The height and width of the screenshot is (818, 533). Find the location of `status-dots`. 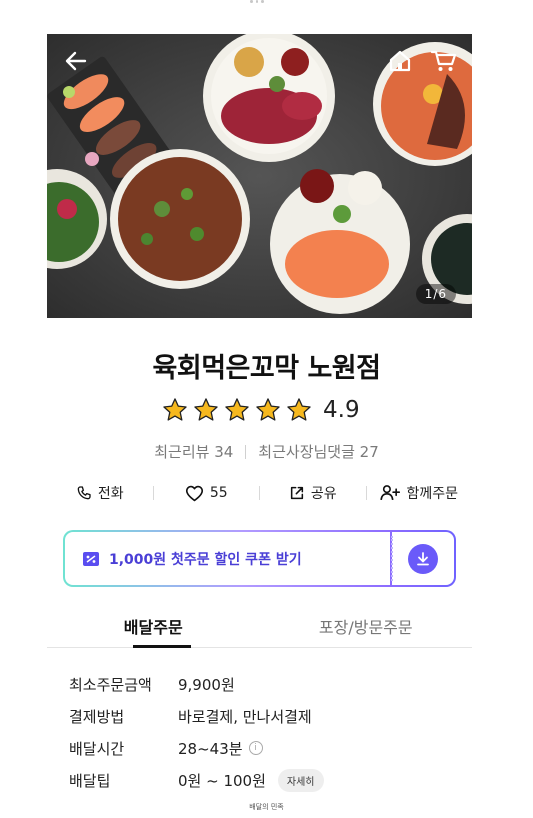

status-dots is located at coordinates (257, 2).